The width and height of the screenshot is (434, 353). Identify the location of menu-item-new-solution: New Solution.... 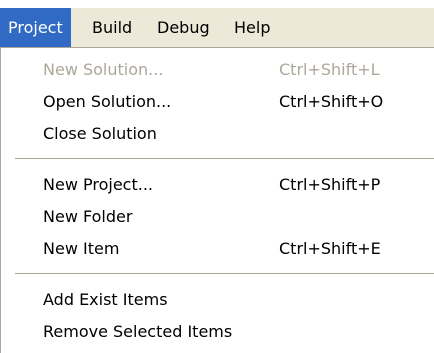
(103, 69).